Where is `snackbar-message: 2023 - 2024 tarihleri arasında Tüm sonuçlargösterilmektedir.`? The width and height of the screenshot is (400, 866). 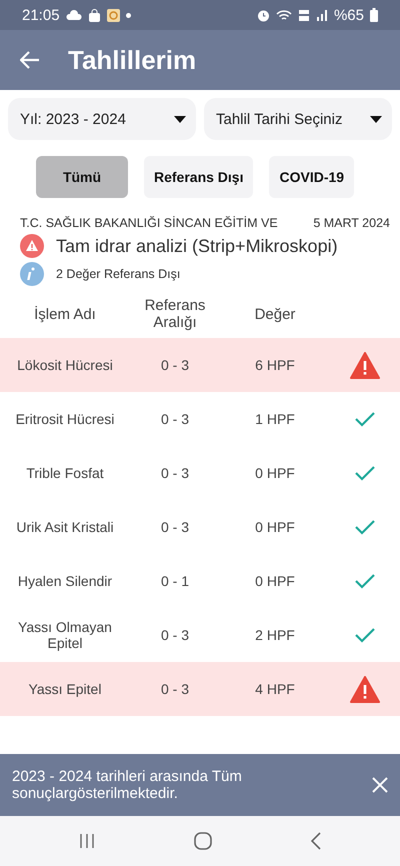
snackbar-message: 2023 - 2024 tarihleri arasında Tüm sonuçlargösterilmektedir. is located at coordinates (127, 785).